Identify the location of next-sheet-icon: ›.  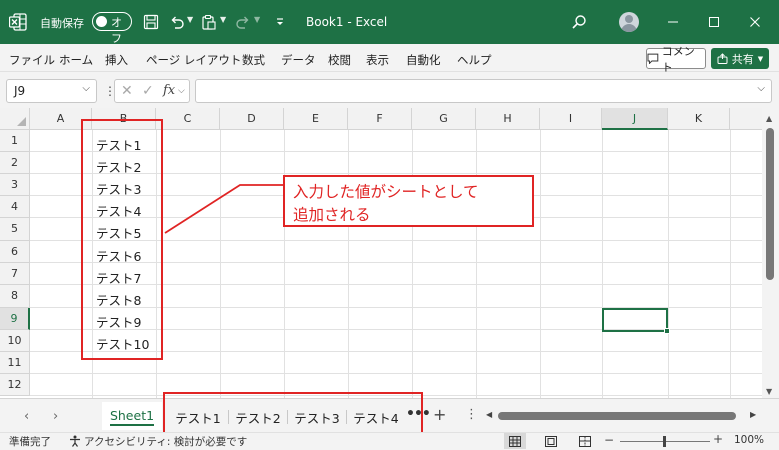
(55, 416).